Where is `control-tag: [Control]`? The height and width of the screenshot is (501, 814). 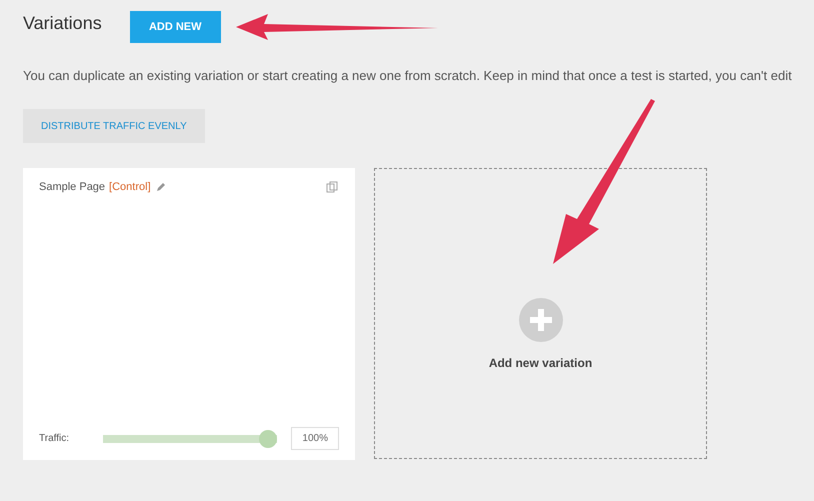 control-tag: [Control] is located at coordinates (130, 187).